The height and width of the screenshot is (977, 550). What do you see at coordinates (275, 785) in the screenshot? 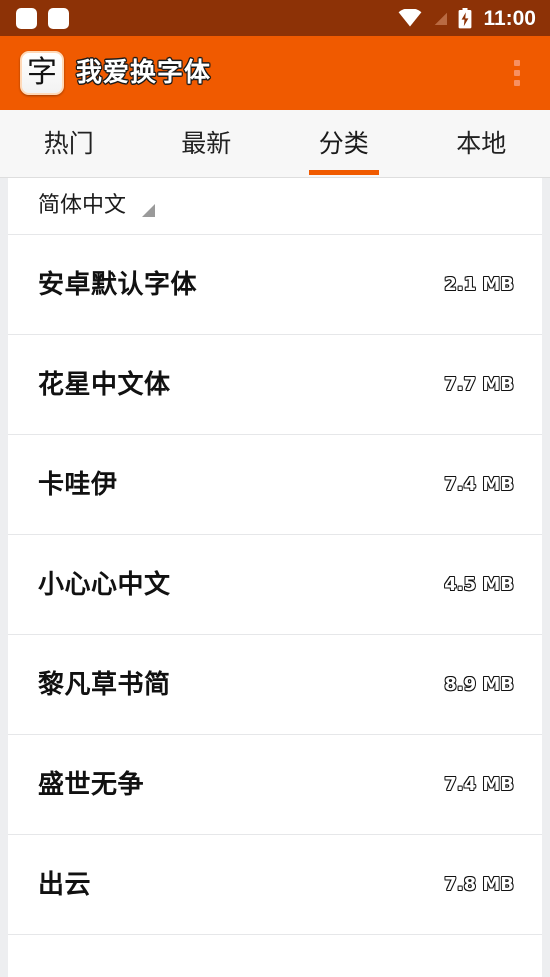
I see `table-row: 盛世无争 7.4 MB` at bounding box center [275, 785].